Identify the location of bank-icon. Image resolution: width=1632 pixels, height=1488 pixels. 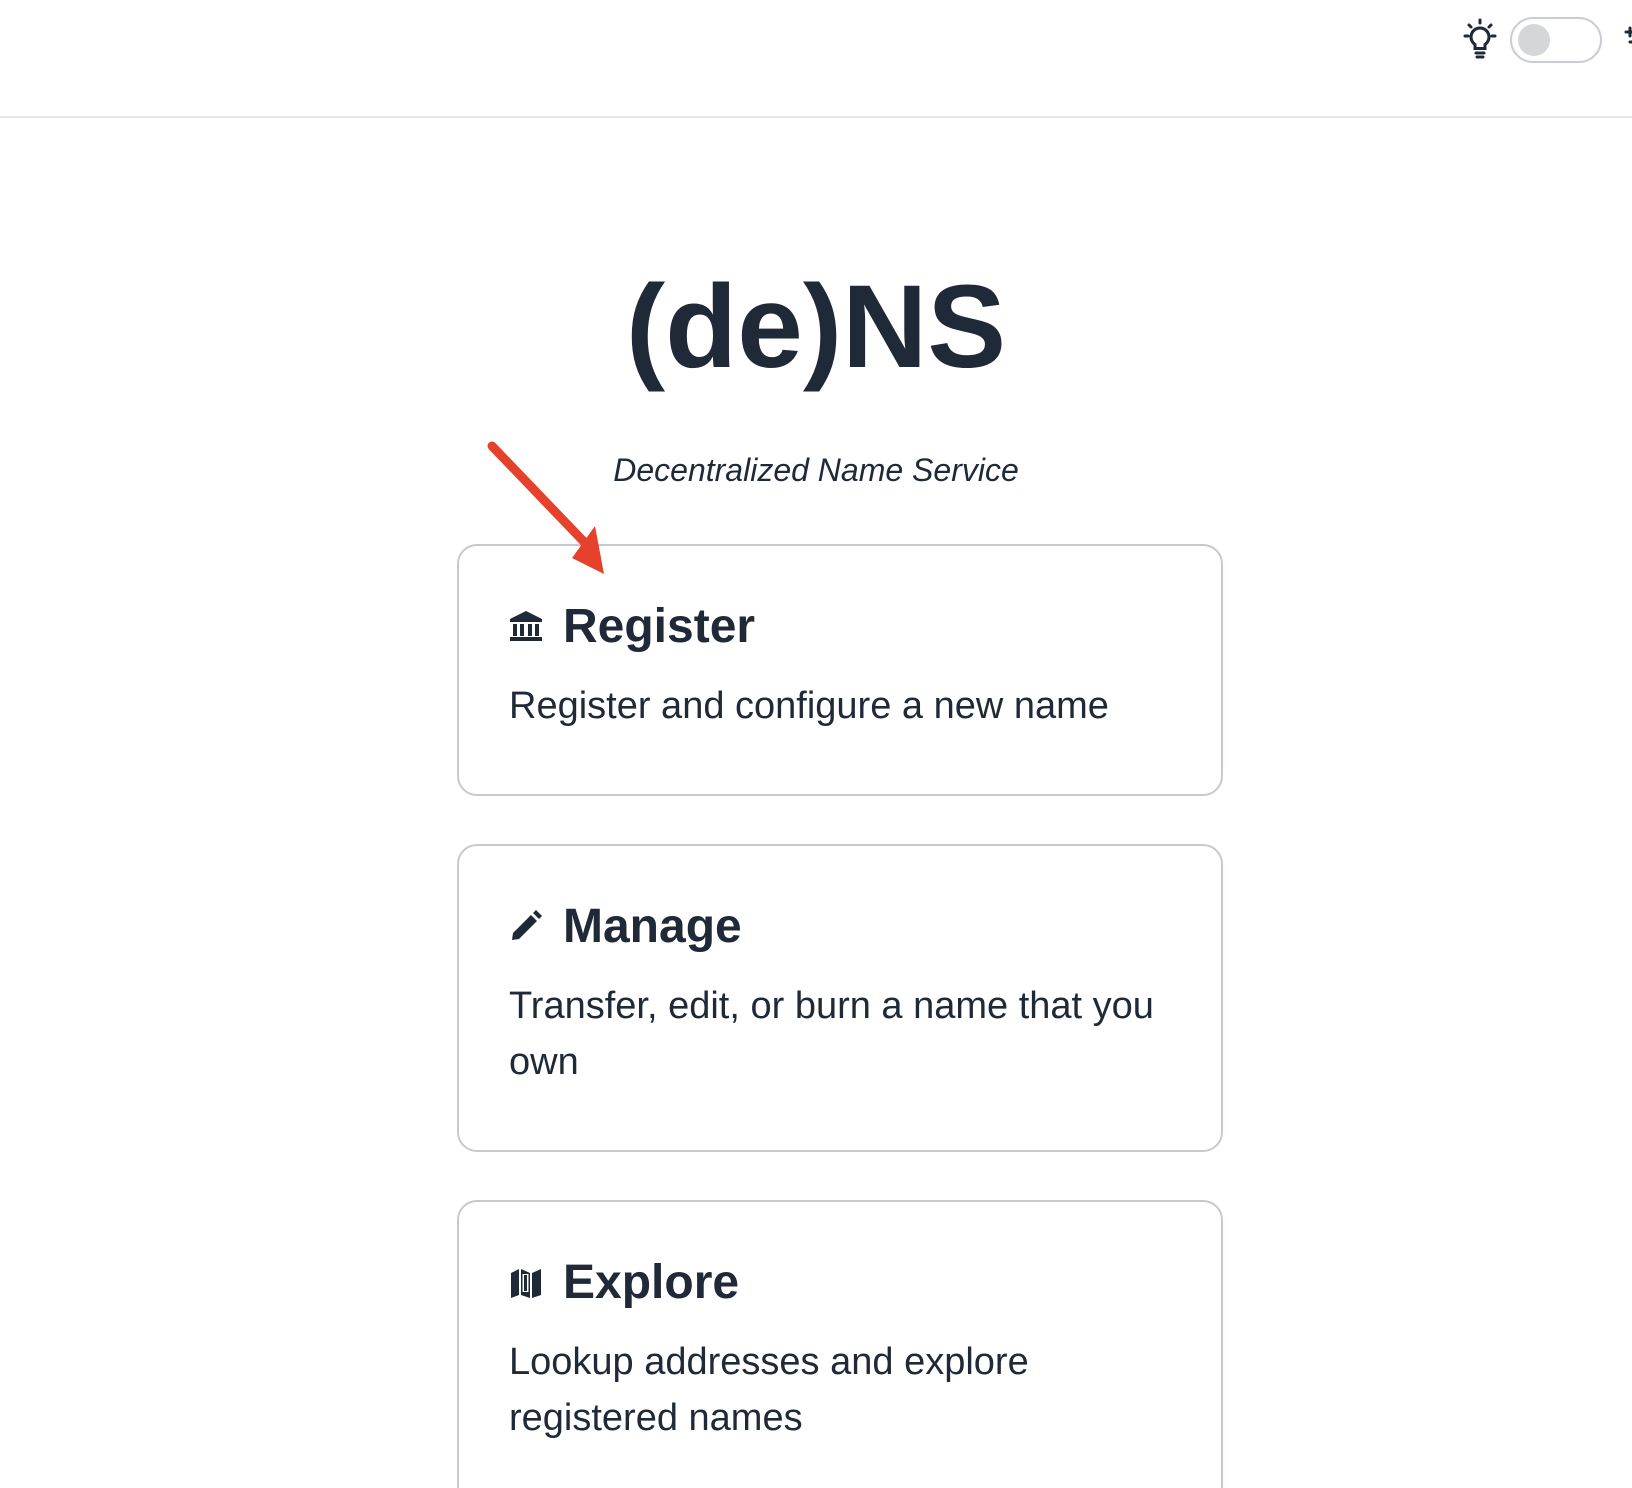
(526, 626).